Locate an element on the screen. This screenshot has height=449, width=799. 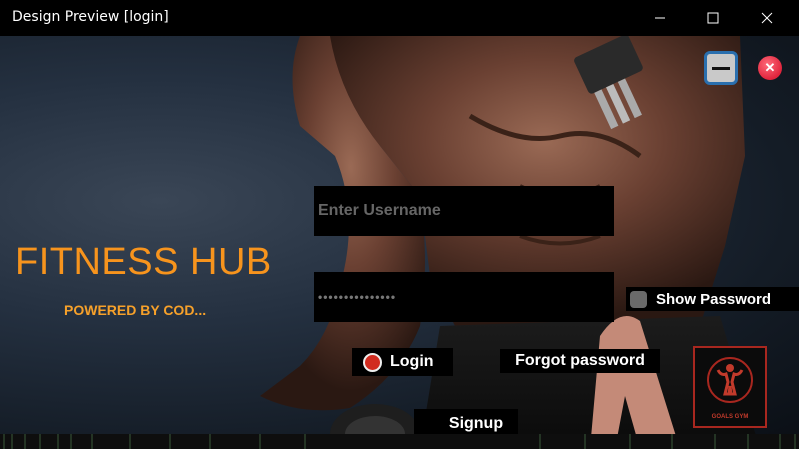
show-password-label: Show Password is located at coordinates (714, 299).